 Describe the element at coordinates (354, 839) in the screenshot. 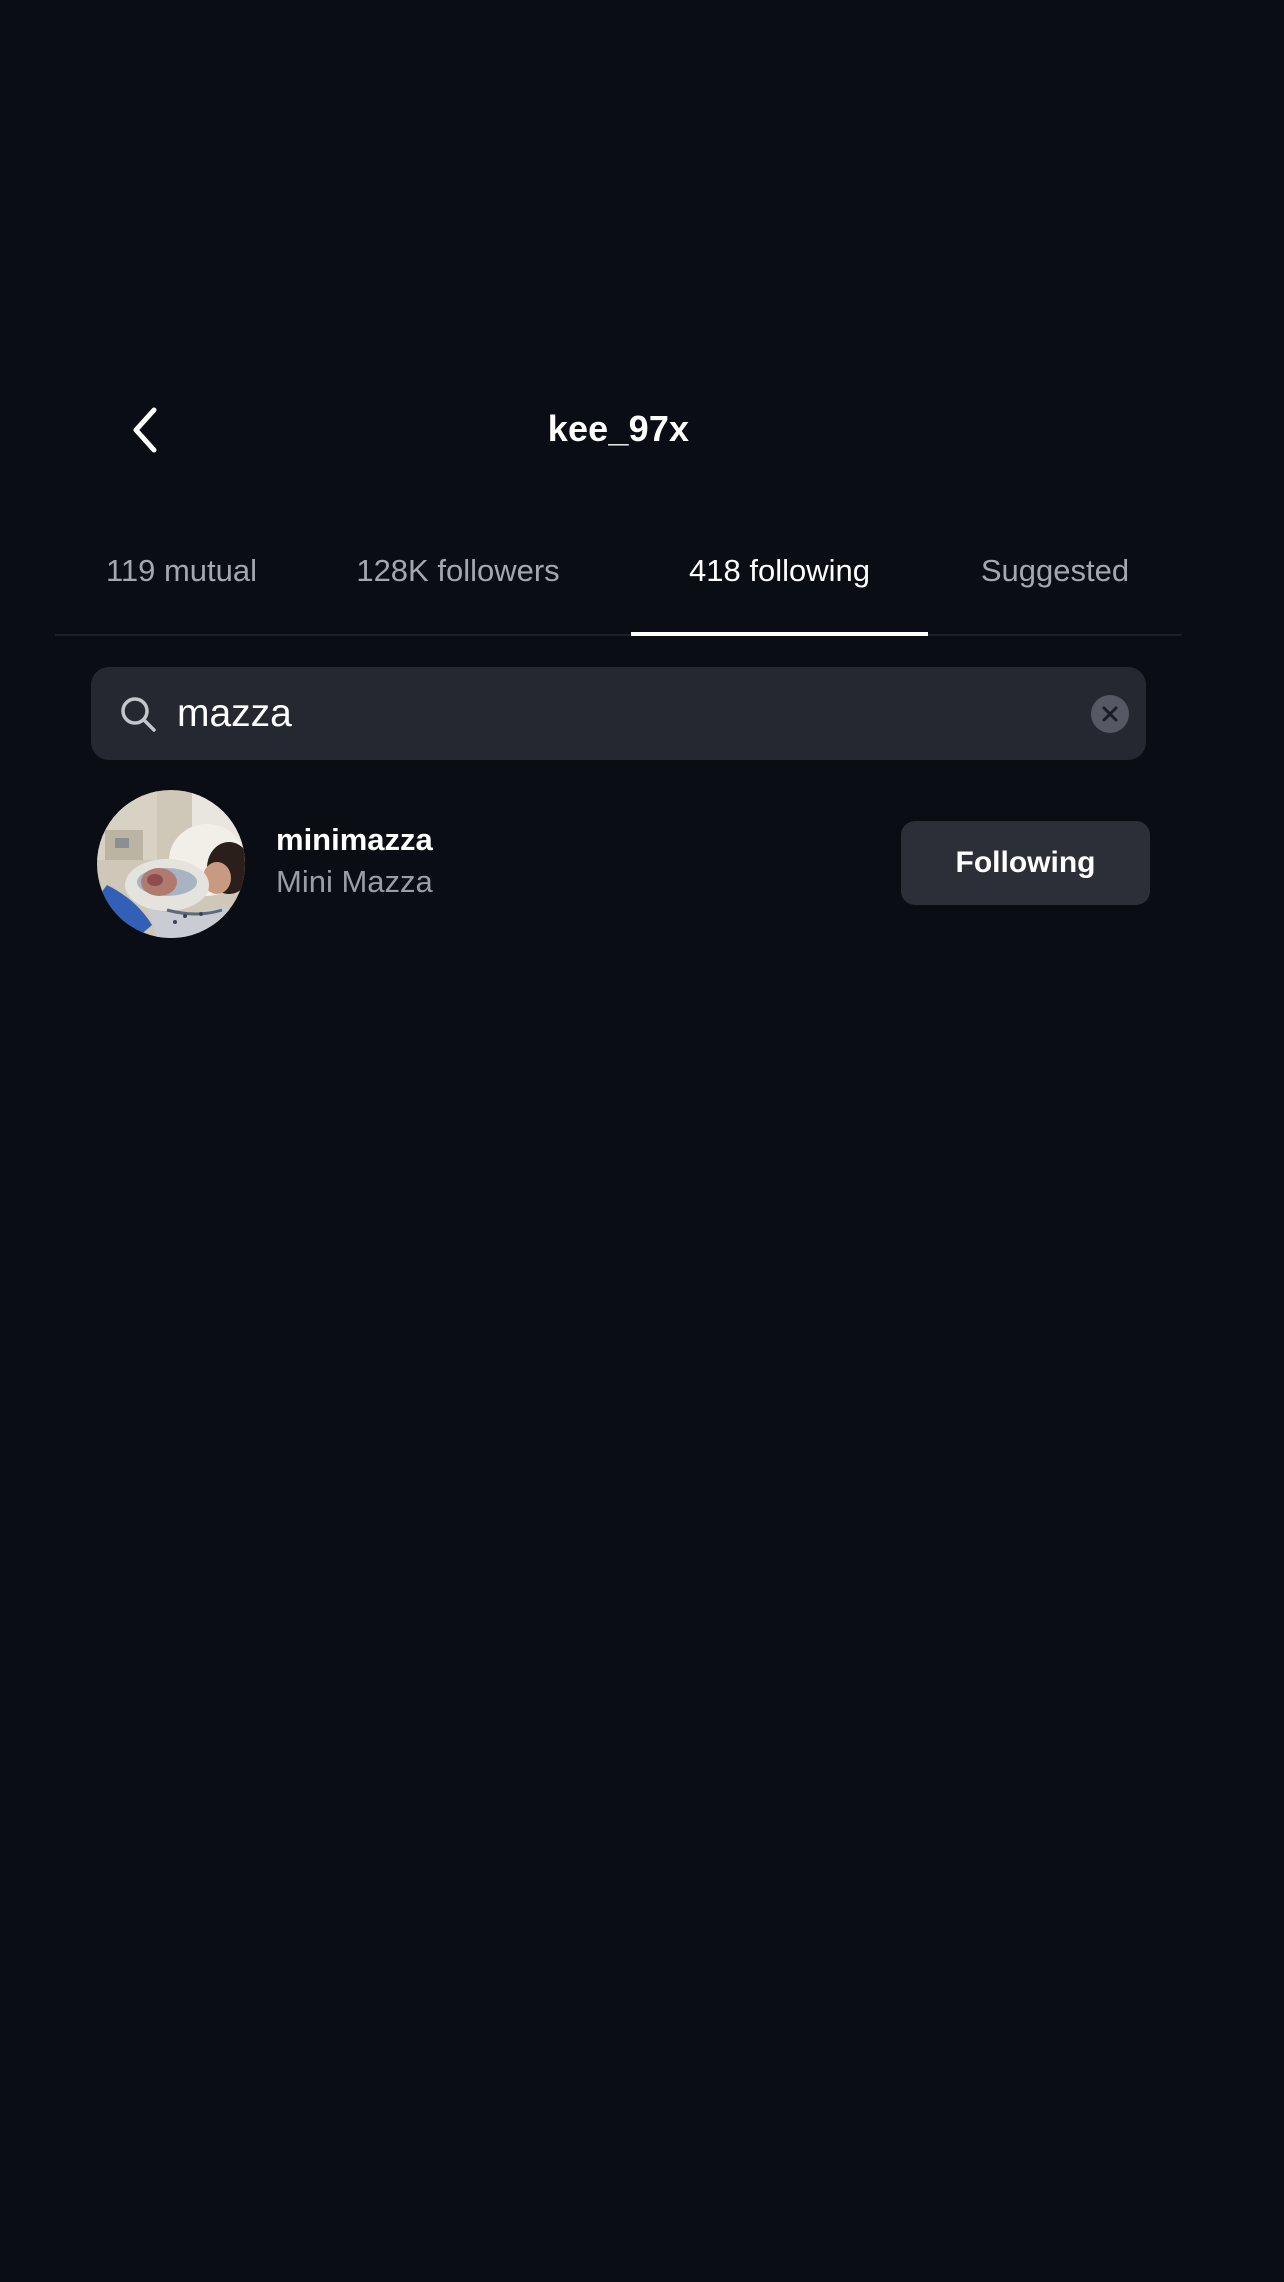

I see `username: minimazza` at that location.